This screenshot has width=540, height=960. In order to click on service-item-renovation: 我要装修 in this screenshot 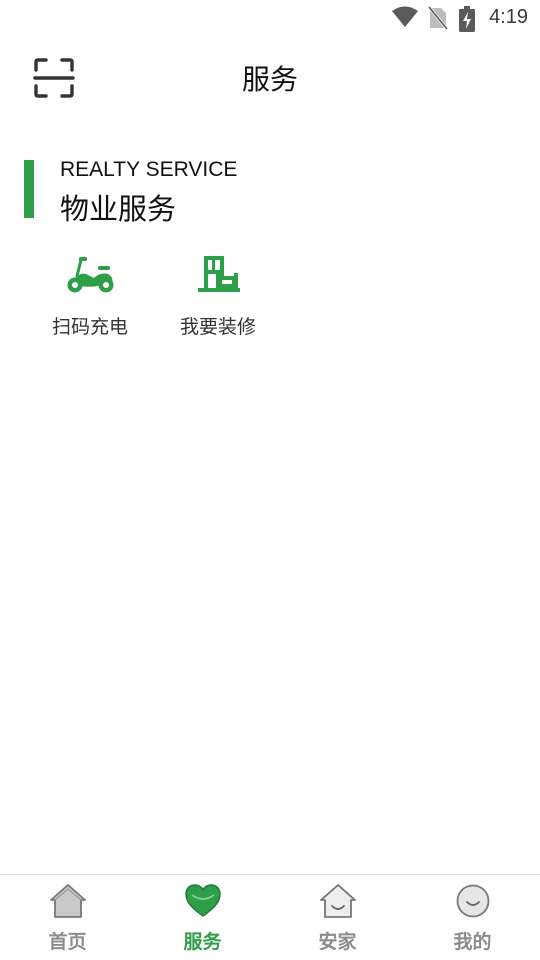, I will do `click(218, 298)`.